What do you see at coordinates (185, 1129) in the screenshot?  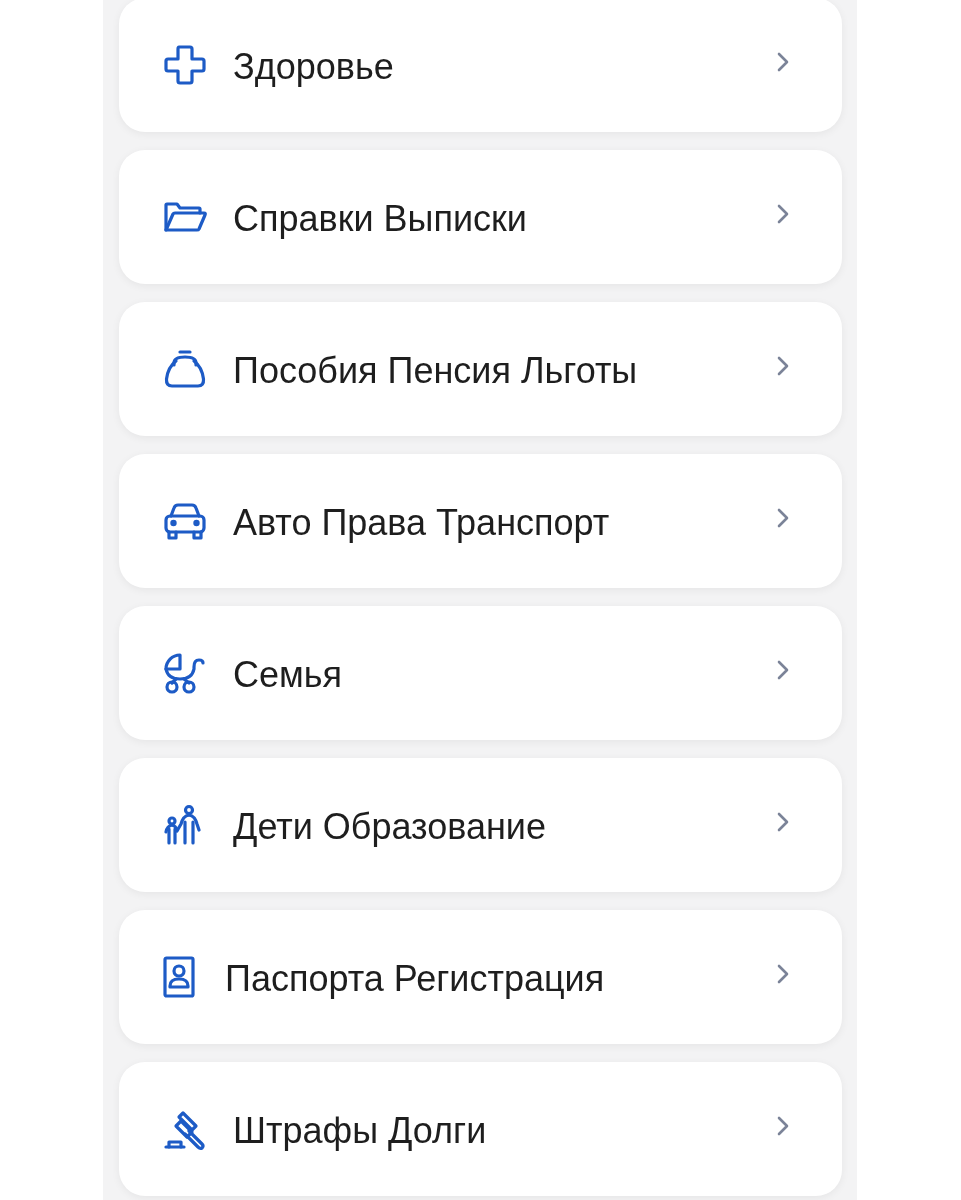 I see `gavel-icon` at bounding box center [185, 1129].